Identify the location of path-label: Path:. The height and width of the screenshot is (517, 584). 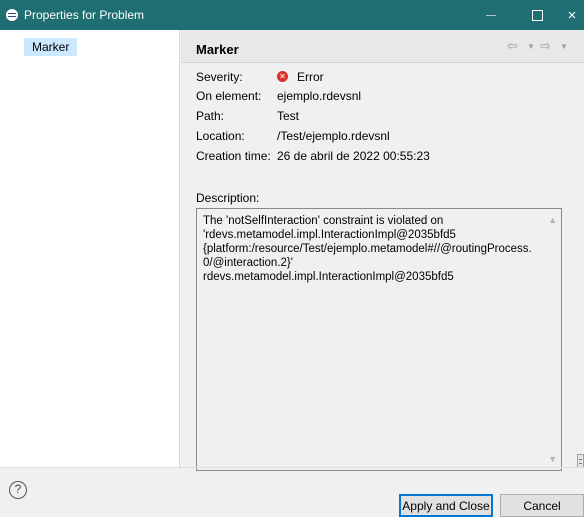
(210, 116).